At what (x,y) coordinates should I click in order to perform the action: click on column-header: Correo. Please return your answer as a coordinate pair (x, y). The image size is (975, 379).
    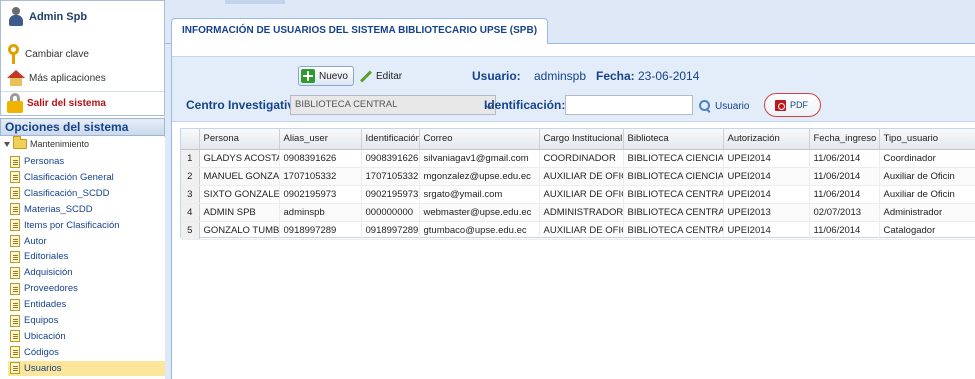
    Looking at the image, I should click on (479, 139).